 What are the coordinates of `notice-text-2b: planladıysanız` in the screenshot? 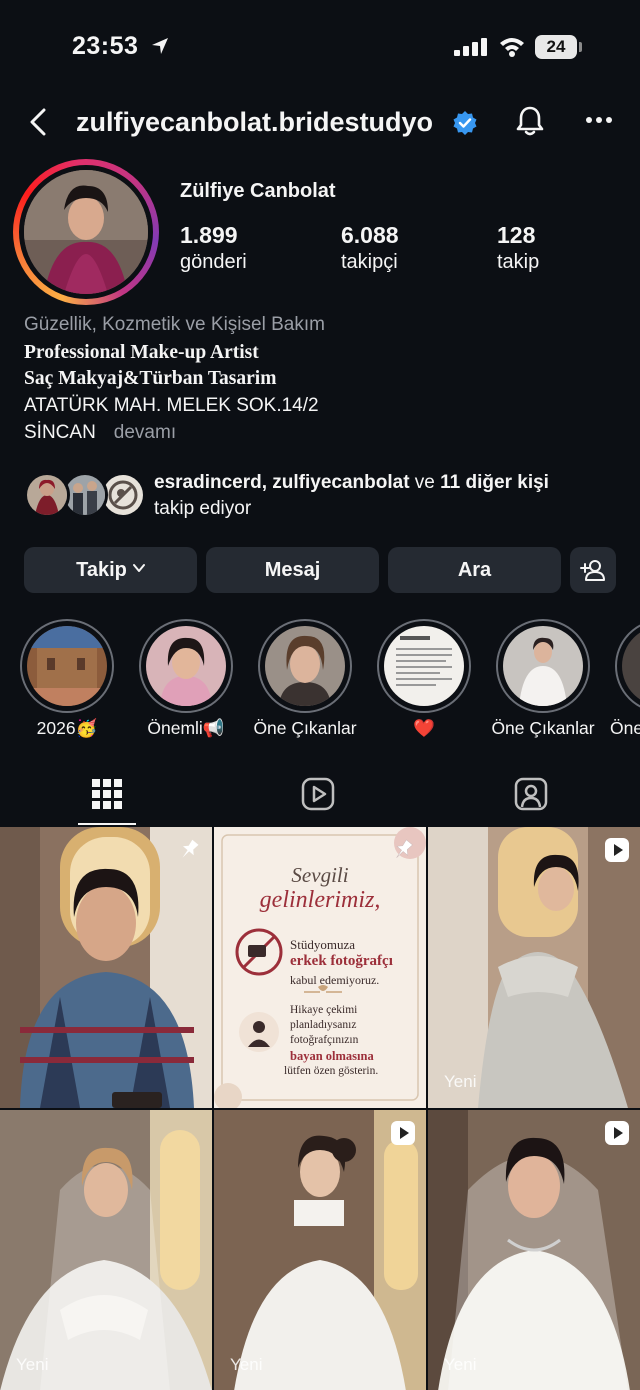 It's located at (323, 1025).